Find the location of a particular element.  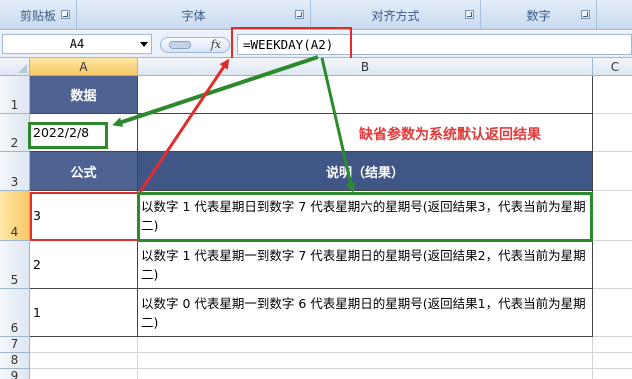

row-header-6: 6 is located at coordinates (15, 313).